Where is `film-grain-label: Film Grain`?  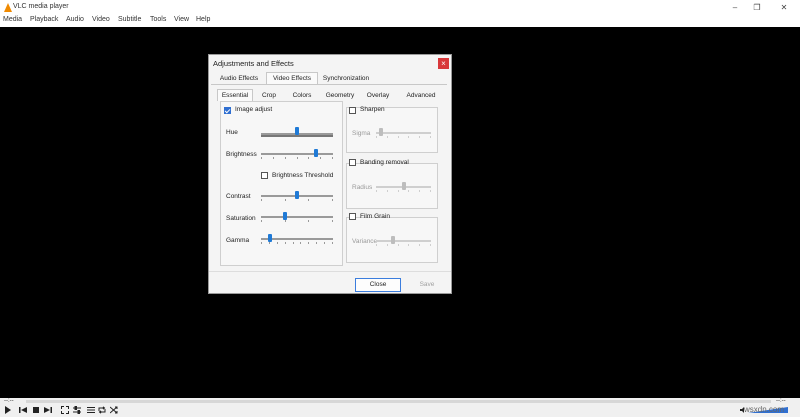 film-grain-label: Film Grain is located at coordinates (375, 216).